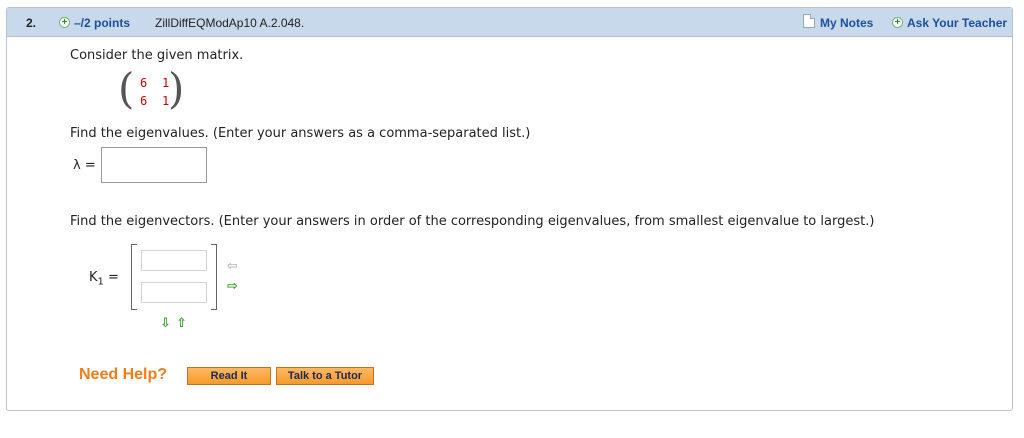 This screenshot has width=1024, height=438. I want to click on eigenvalues-input, so click(154, 165).